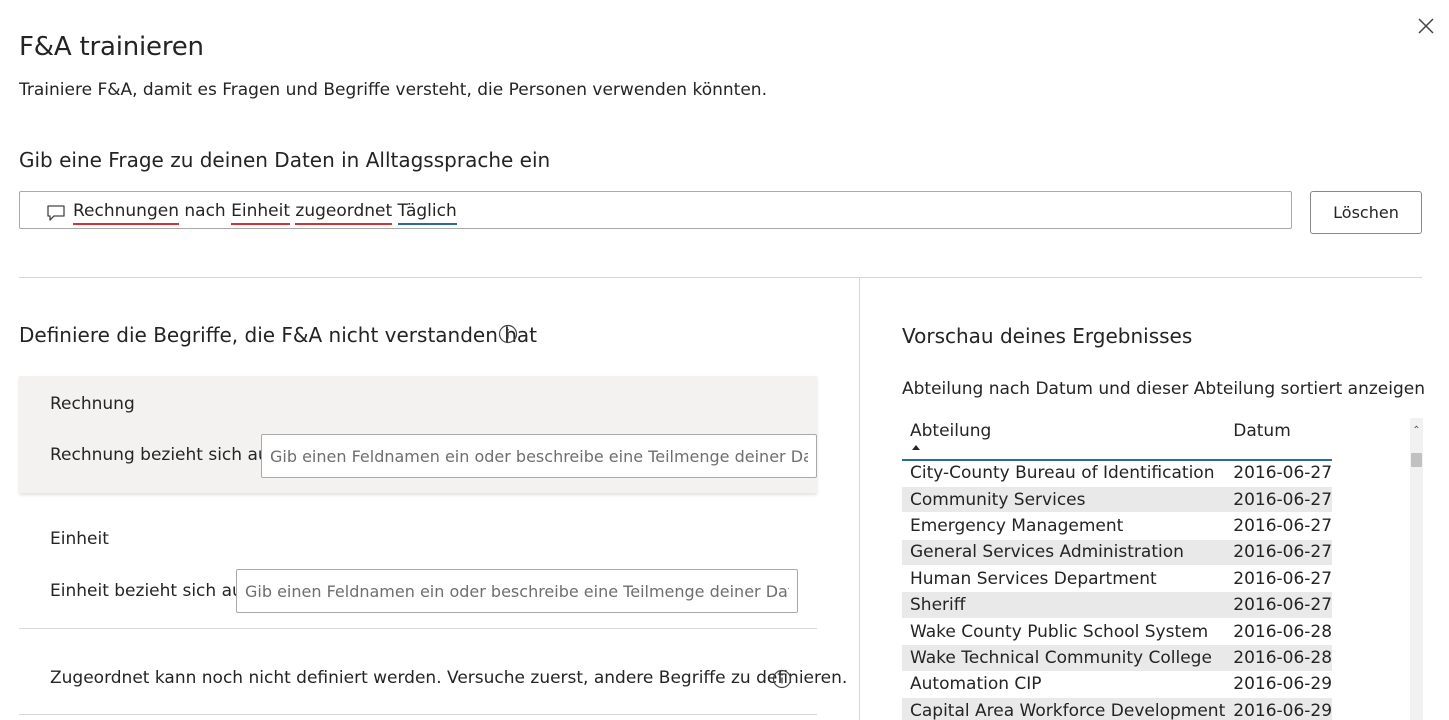  What do you see at coordinates (1064, 579) in the screenshot?
I see `cell-abteilung: Human Services Department` at bounding box center [1064, 579].